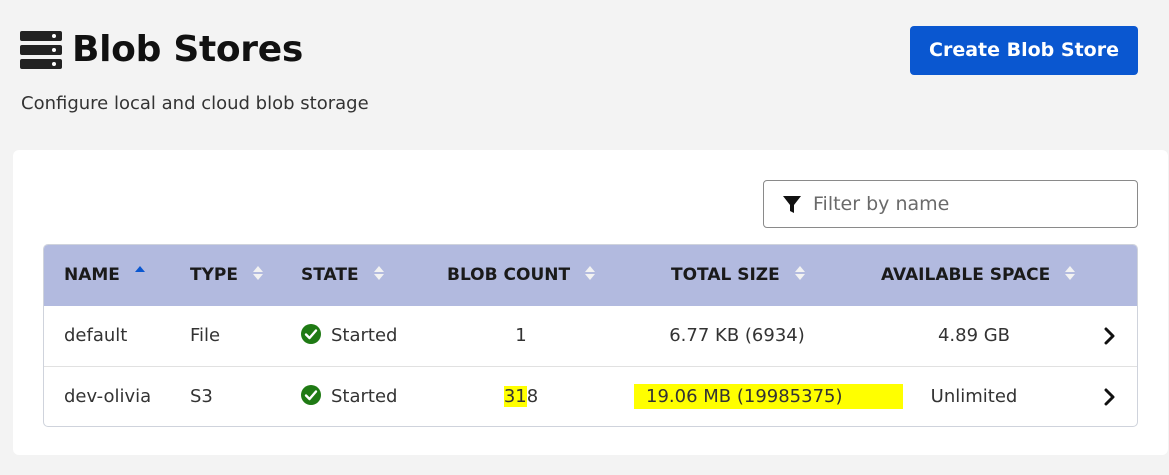 The image size is (1169, 475). I want to click on filter-field, so click(950, 204).